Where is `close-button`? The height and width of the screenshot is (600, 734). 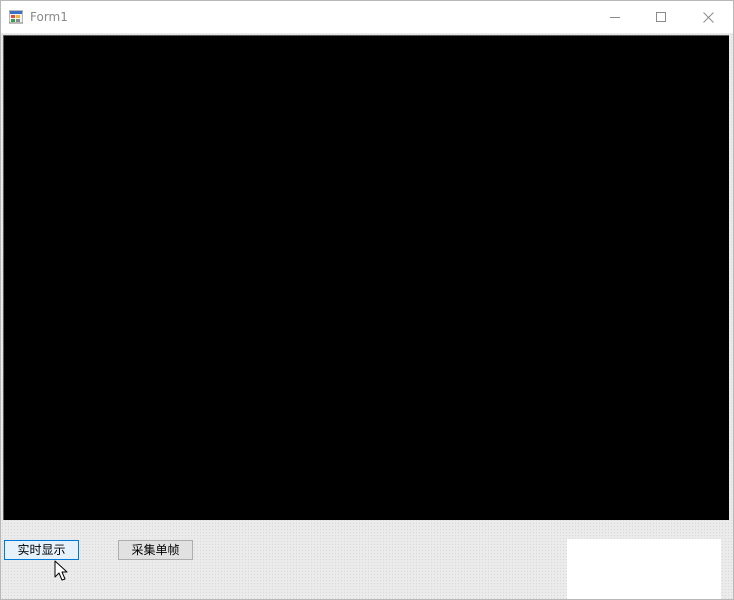 close-button is located at coordinates (708, 17).